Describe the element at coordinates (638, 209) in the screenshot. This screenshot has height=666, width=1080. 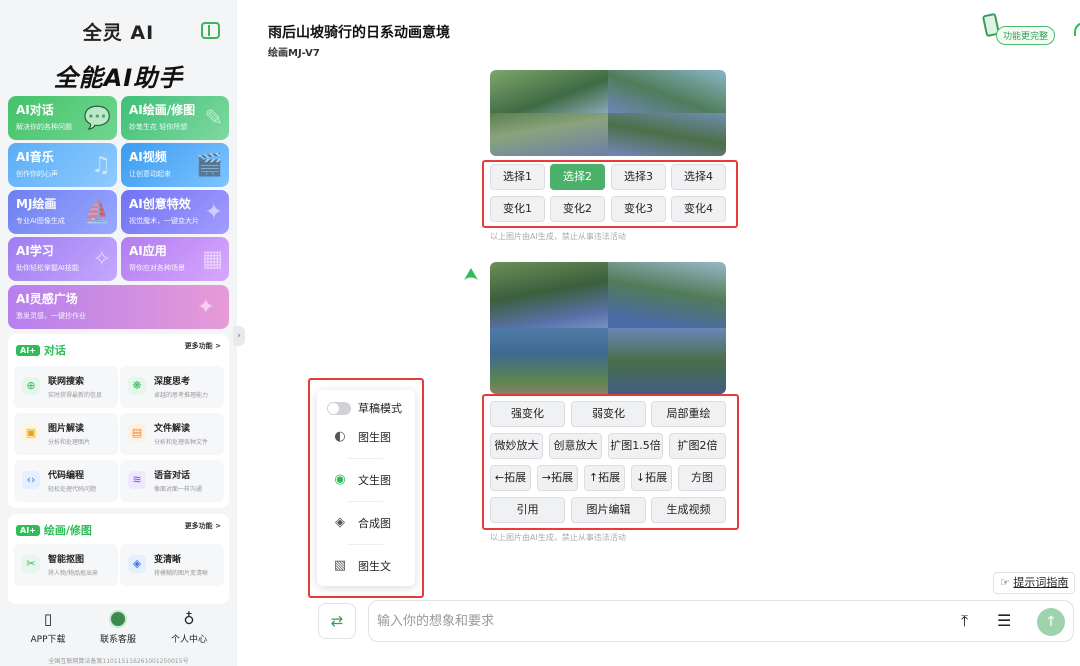
I see `variation-3-button: 变化3` at that location.